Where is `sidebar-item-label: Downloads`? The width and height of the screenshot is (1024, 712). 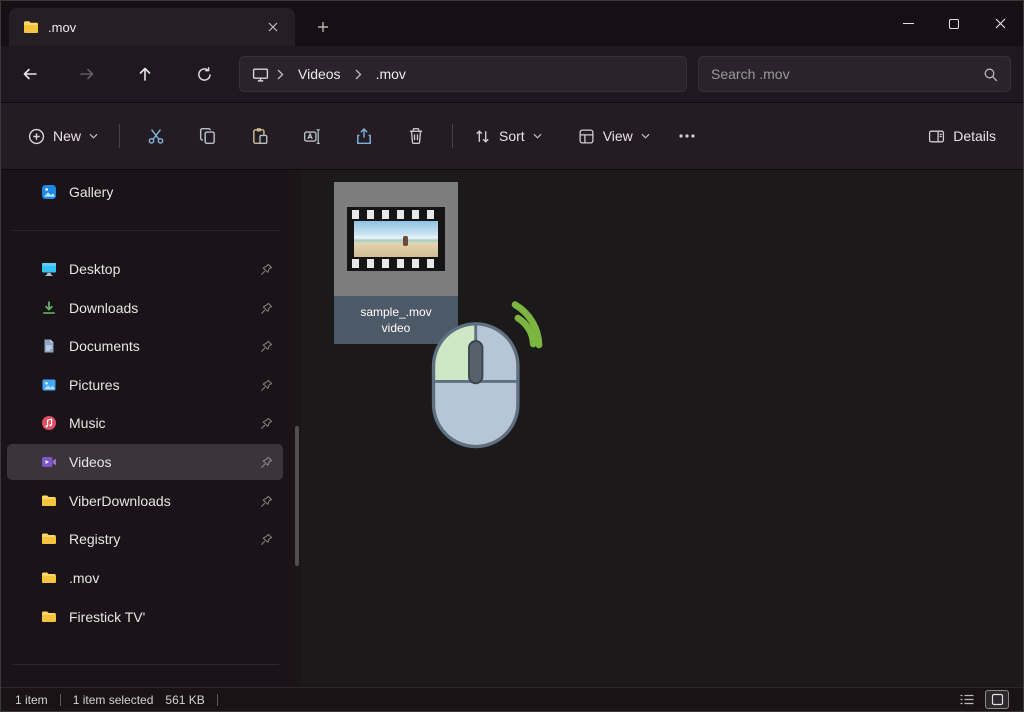 sidebar-item-label: Downloads is located at coordinates (104, 308).